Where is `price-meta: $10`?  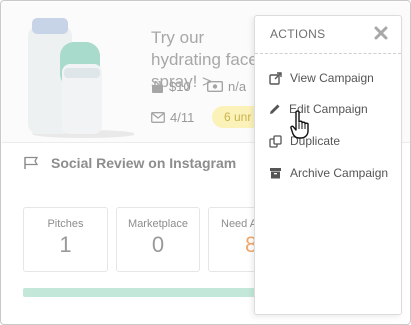
price-meta: $10 is located at coordinates (171, 86).